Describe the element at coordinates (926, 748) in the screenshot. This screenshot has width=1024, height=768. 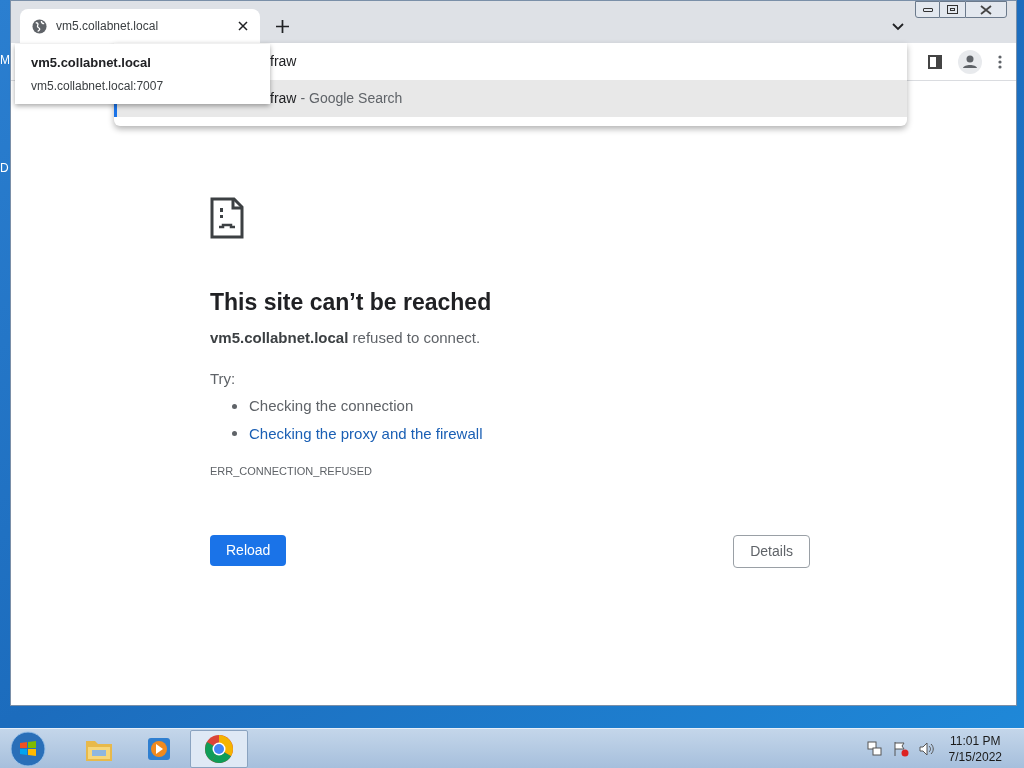
I see `speaker-icon` at that location.